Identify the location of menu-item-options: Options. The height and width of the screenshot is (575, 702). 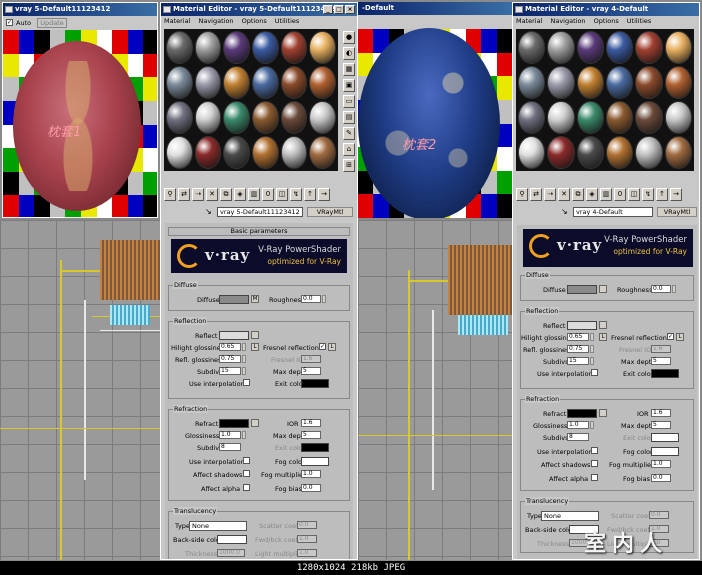
(254, 21).